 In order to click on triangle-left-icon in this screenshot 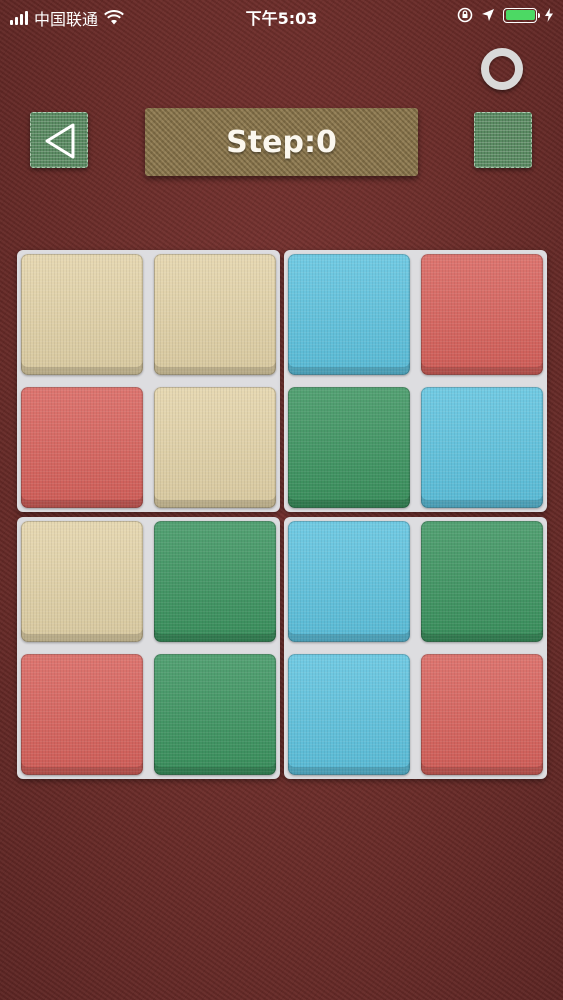, I will do `click(60, 141)`.